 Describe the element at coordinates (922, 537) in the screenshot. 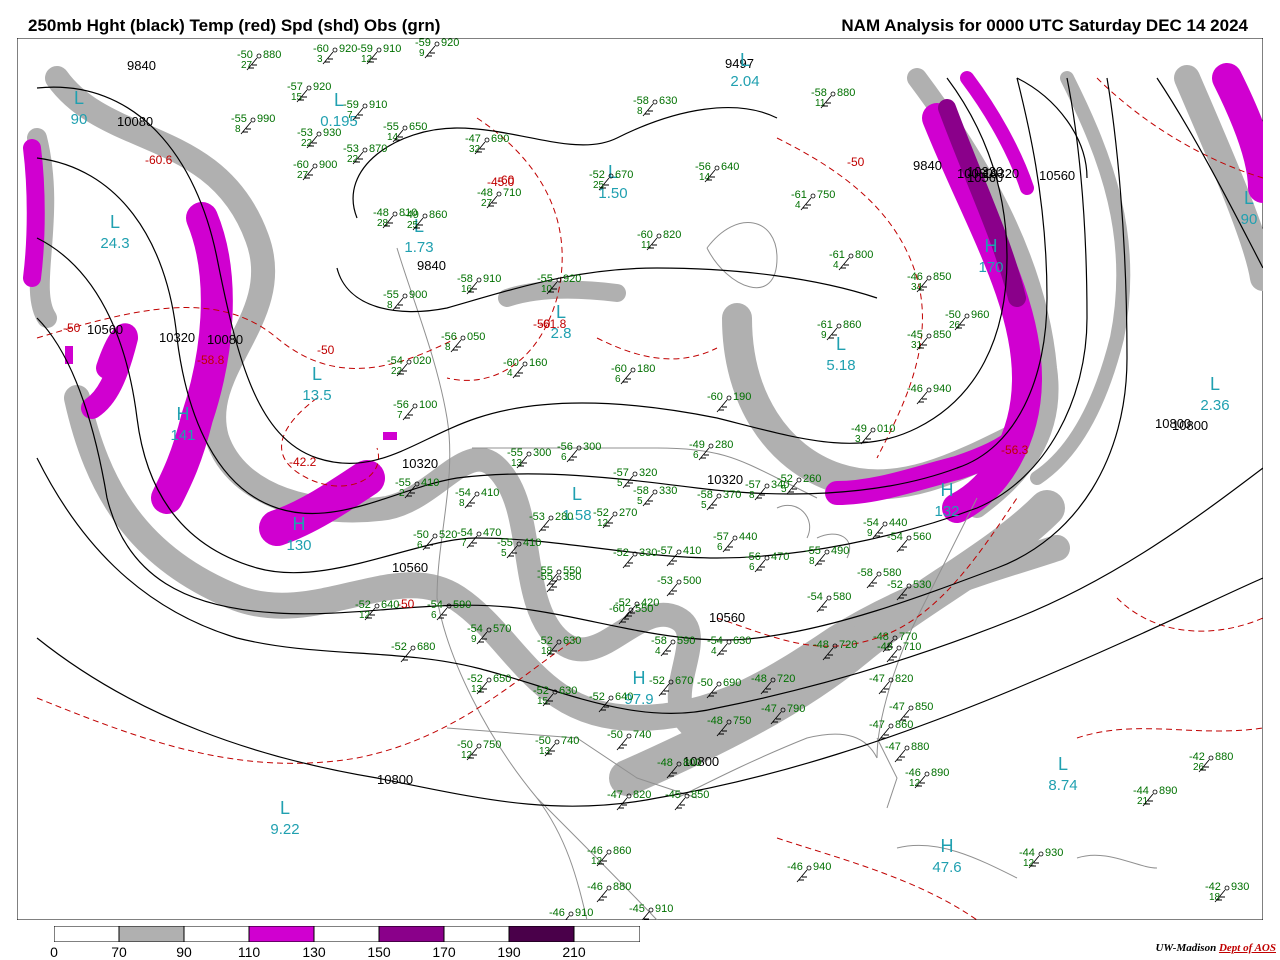

I see `obs-height: 560` at that location.